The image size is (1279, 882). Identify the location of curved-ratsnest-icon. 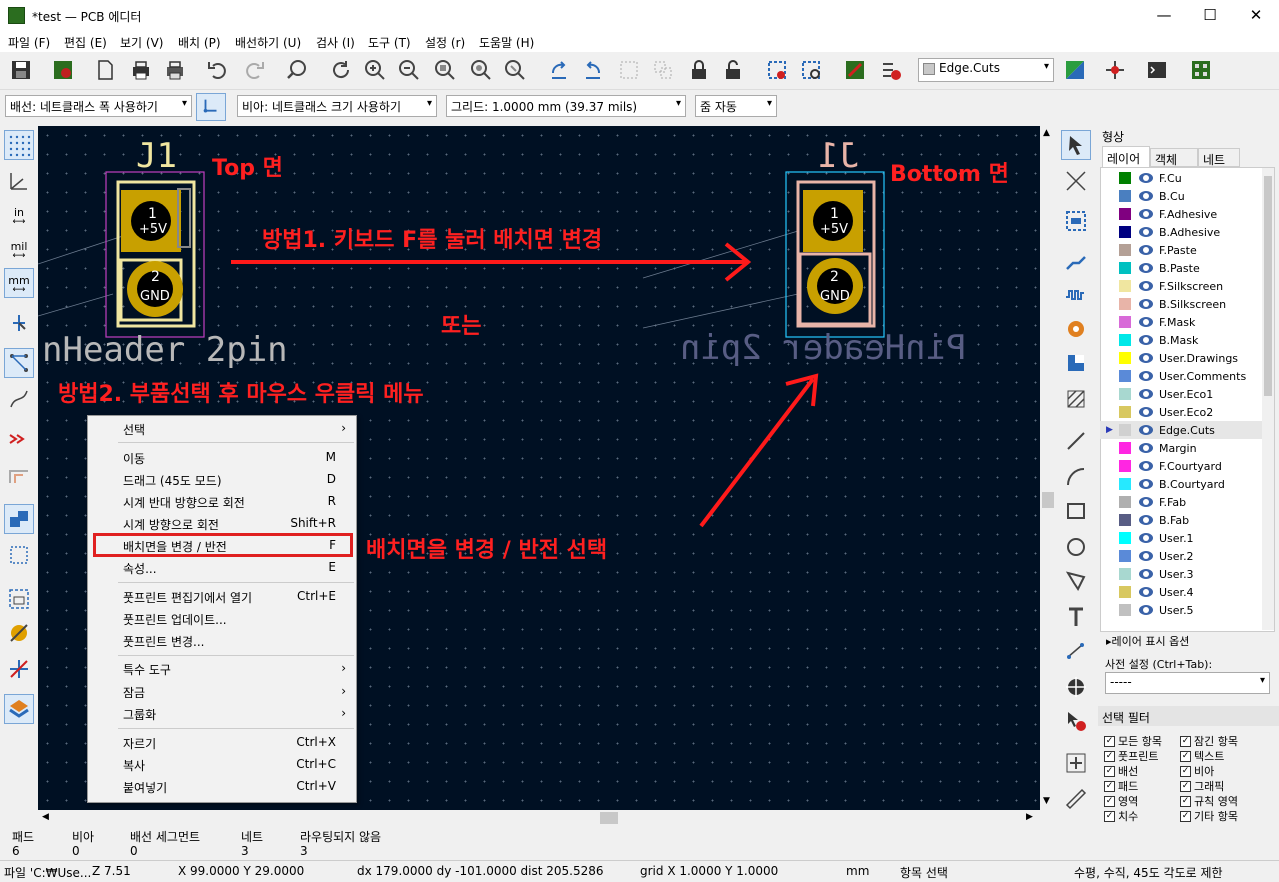
(19, 399).